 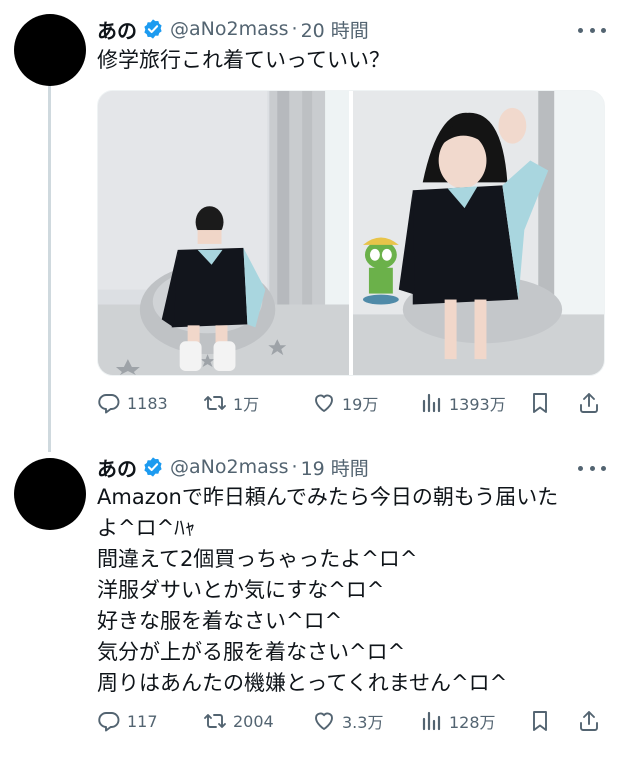 What do you see at coordinates (257, 559) in the screenshot?
I see `tweet-text-line: 間違えて2個買っちゃったよ^ロ^` at bounding box center [257, 559].